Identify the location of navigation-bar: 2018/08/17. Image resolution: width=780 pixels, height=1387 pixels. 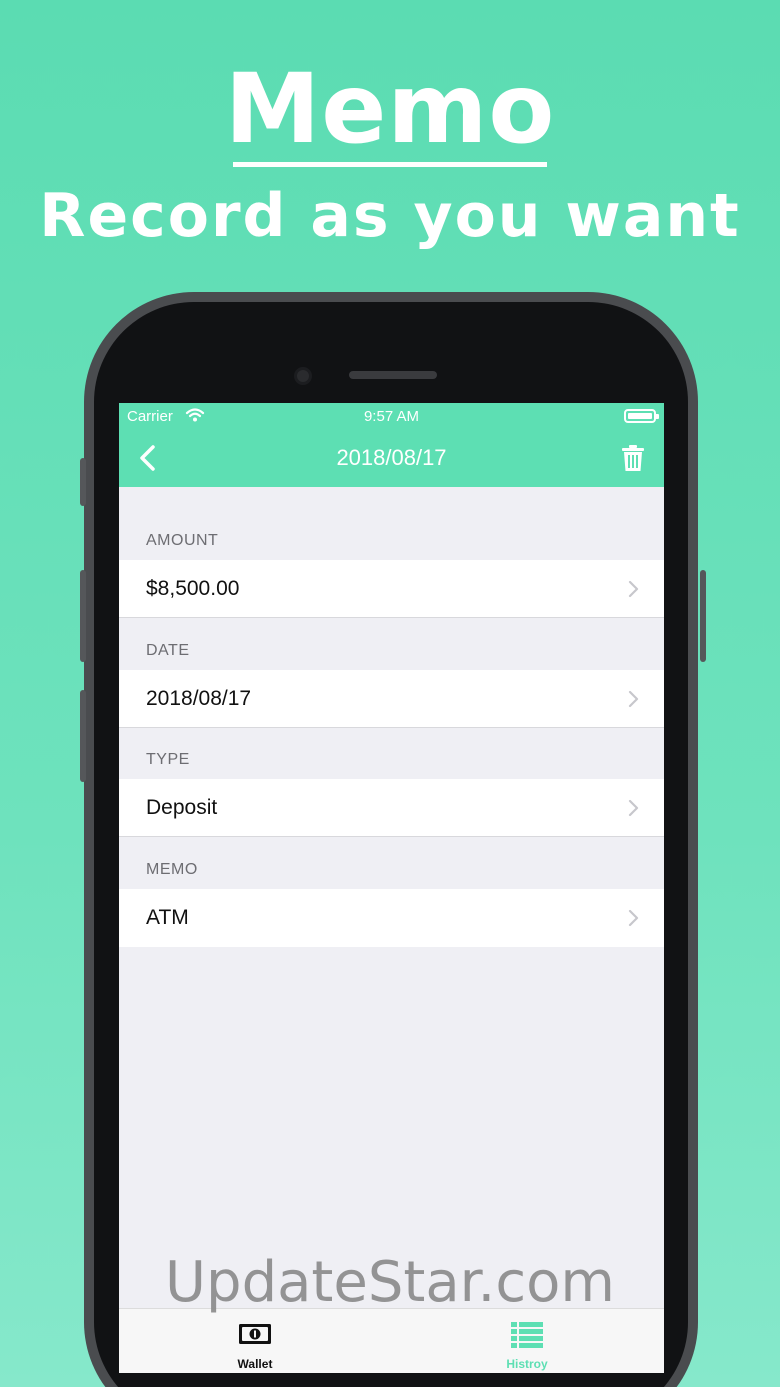
(391, 458).